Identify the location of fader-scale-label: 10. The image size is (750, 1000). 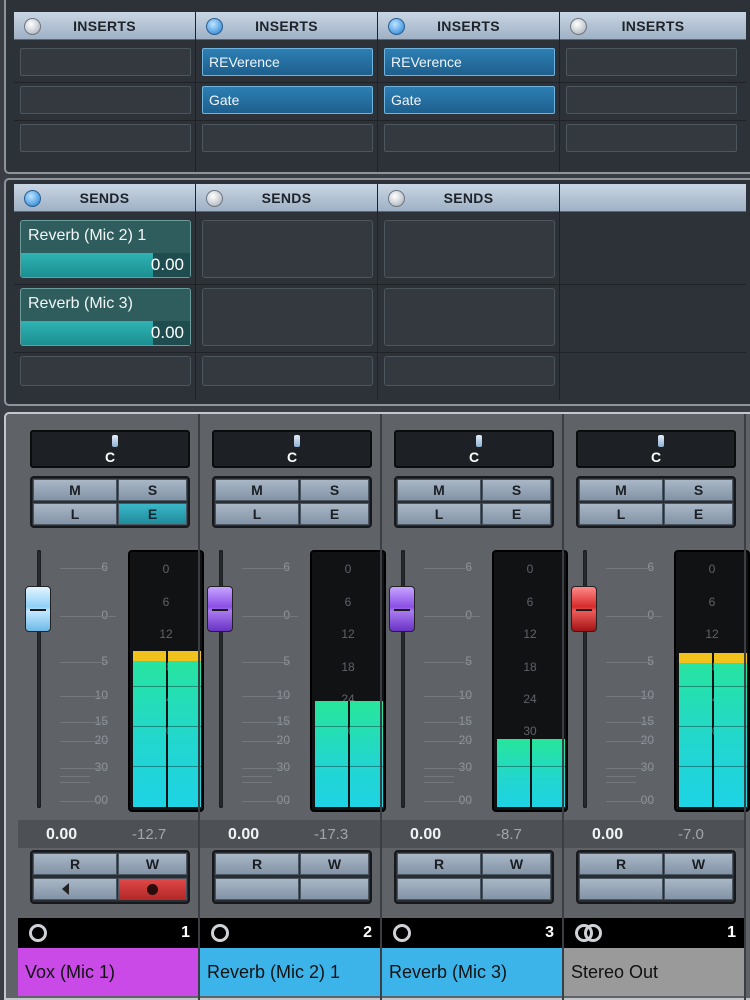
(101, 695).